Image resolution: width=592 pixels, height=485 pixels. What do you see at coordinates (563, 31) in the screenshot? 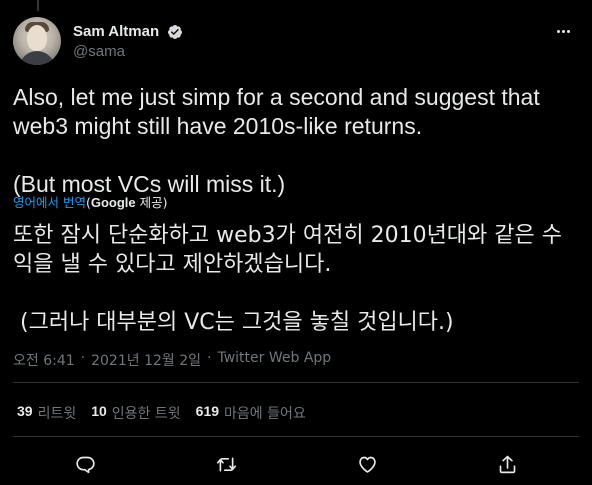
I see `more-options-button` at bounding box center [563, 31].